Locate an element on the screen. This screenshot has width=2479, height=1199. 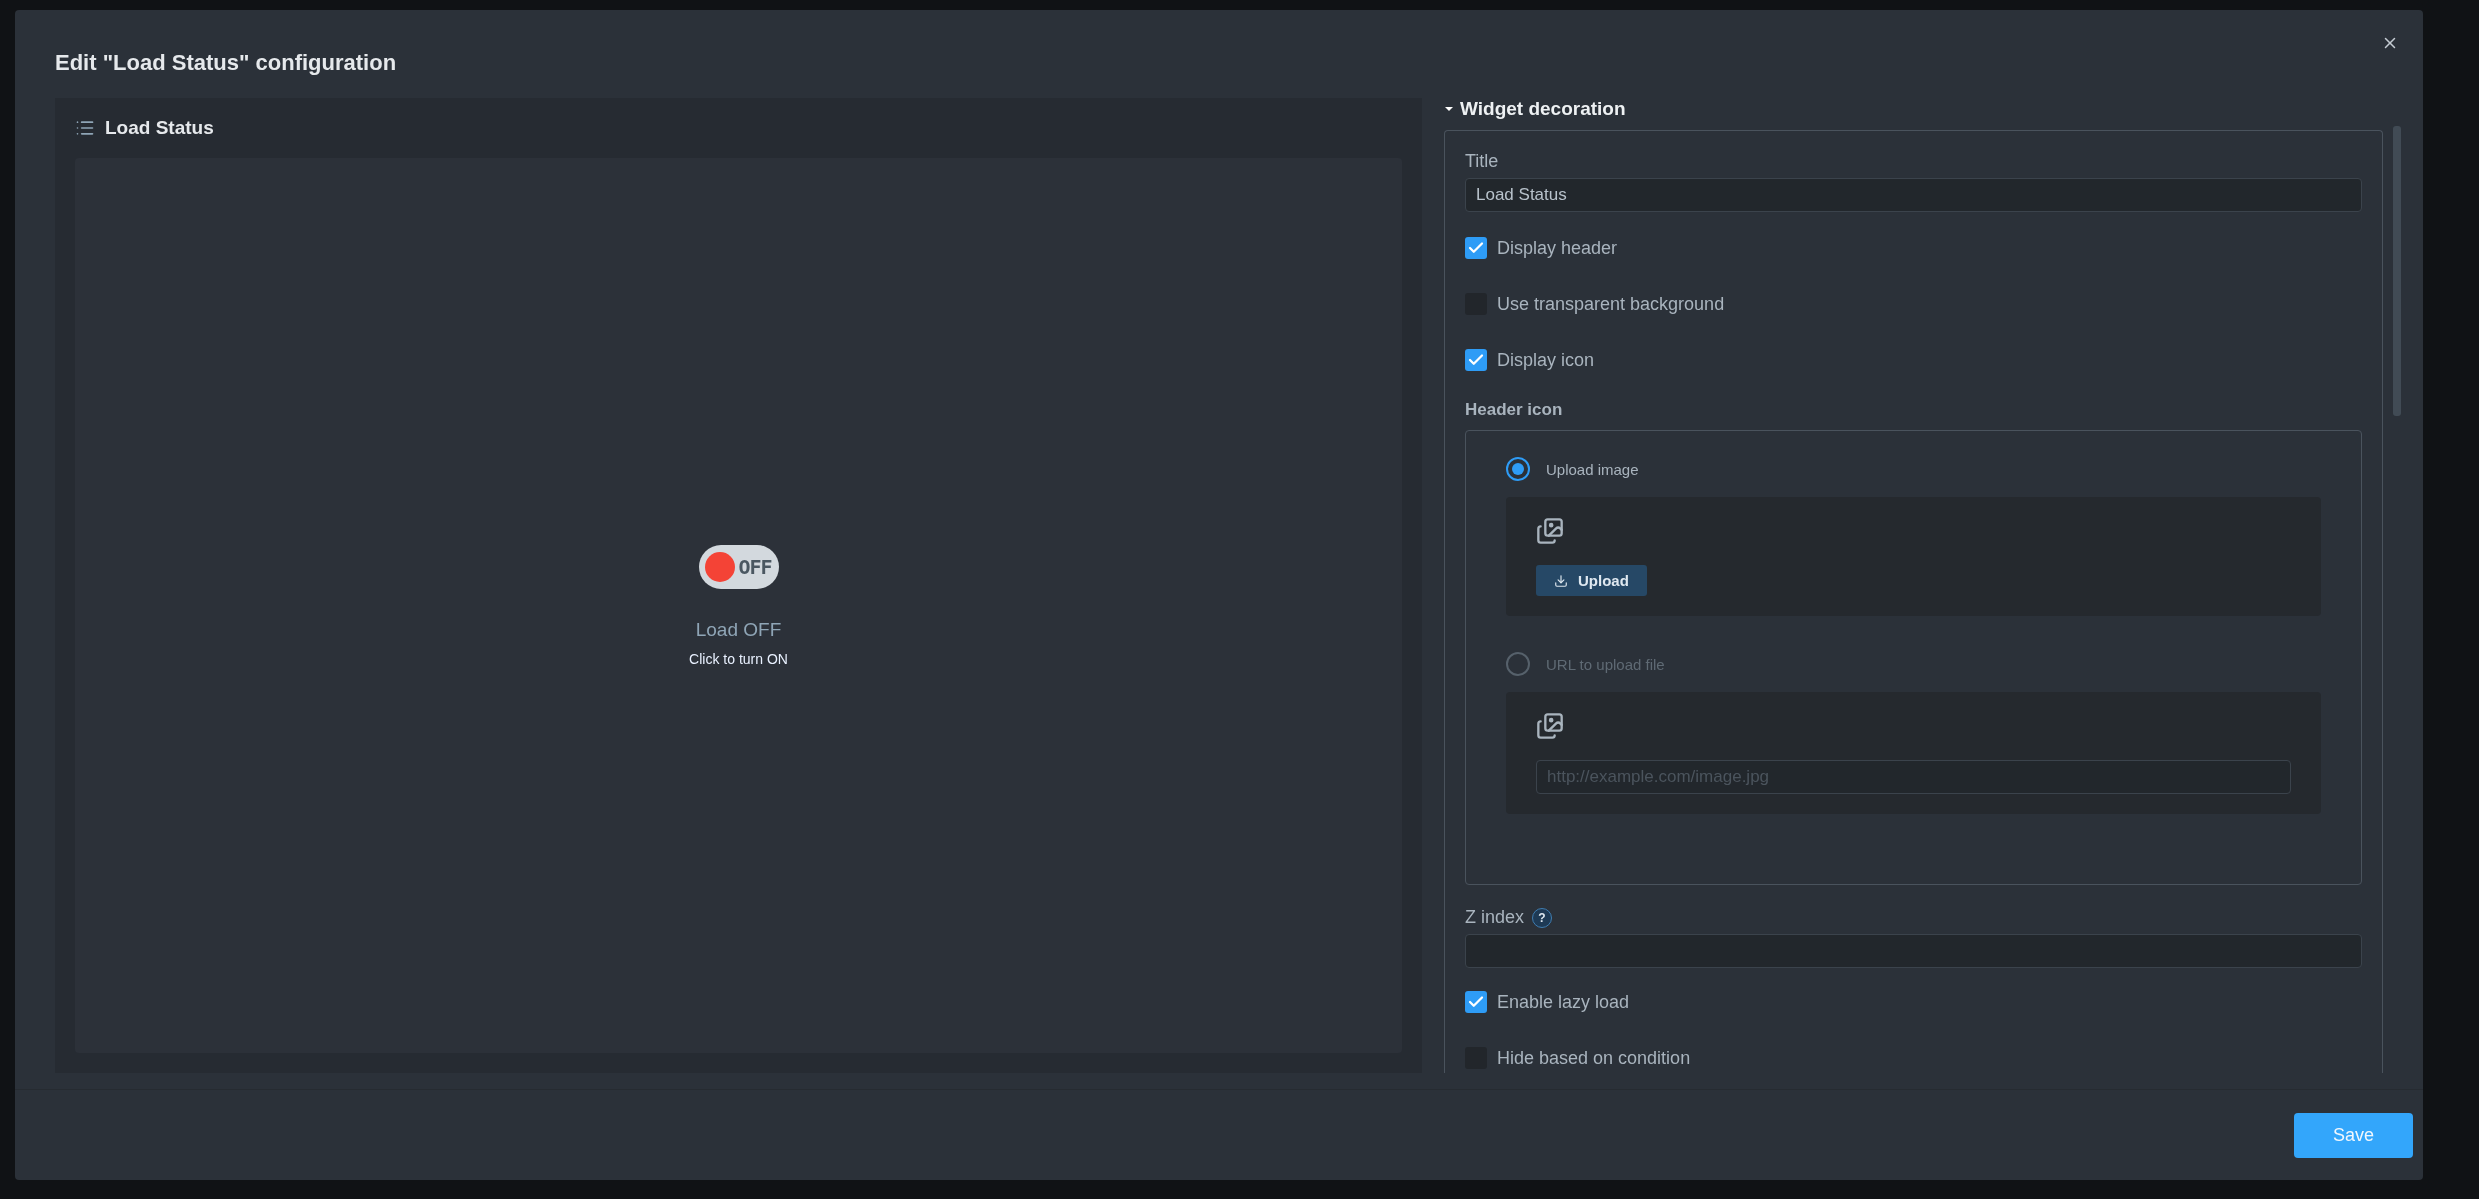
hint-text: Click to turn ON is located at coordinates (738, 658).